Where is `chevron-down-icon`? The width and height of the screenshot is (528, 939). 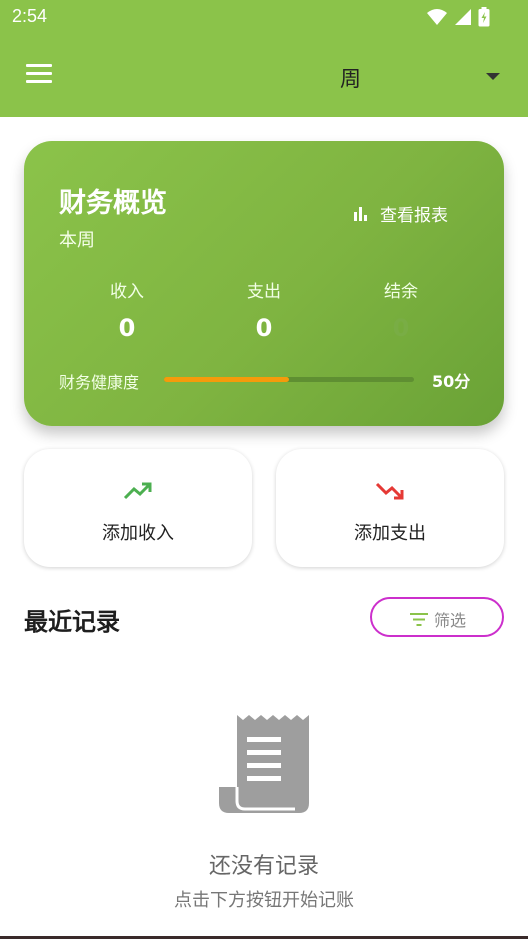
chevron-down-icon is located at coordinates (493, 76).